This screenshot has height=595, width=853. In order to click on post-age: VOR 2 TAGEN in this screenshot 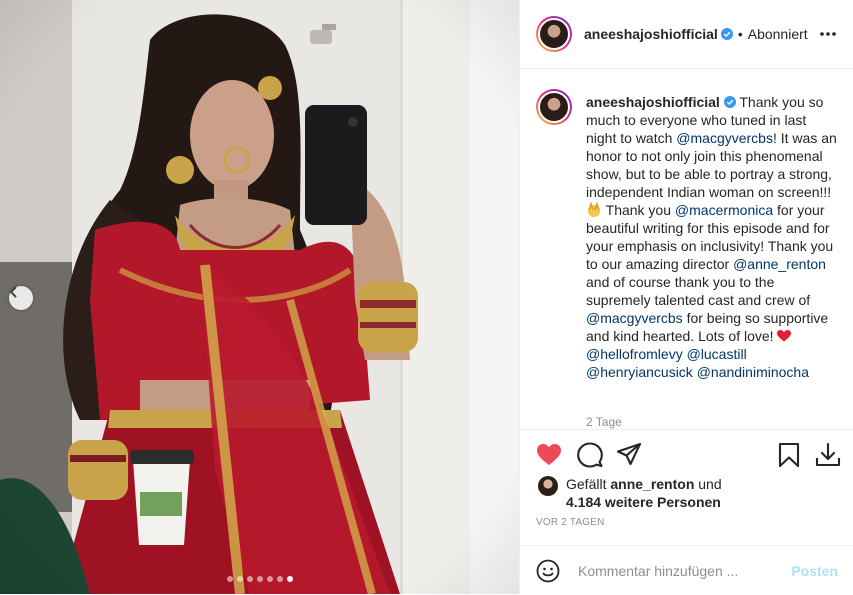, I will do `click(570, 522)`.